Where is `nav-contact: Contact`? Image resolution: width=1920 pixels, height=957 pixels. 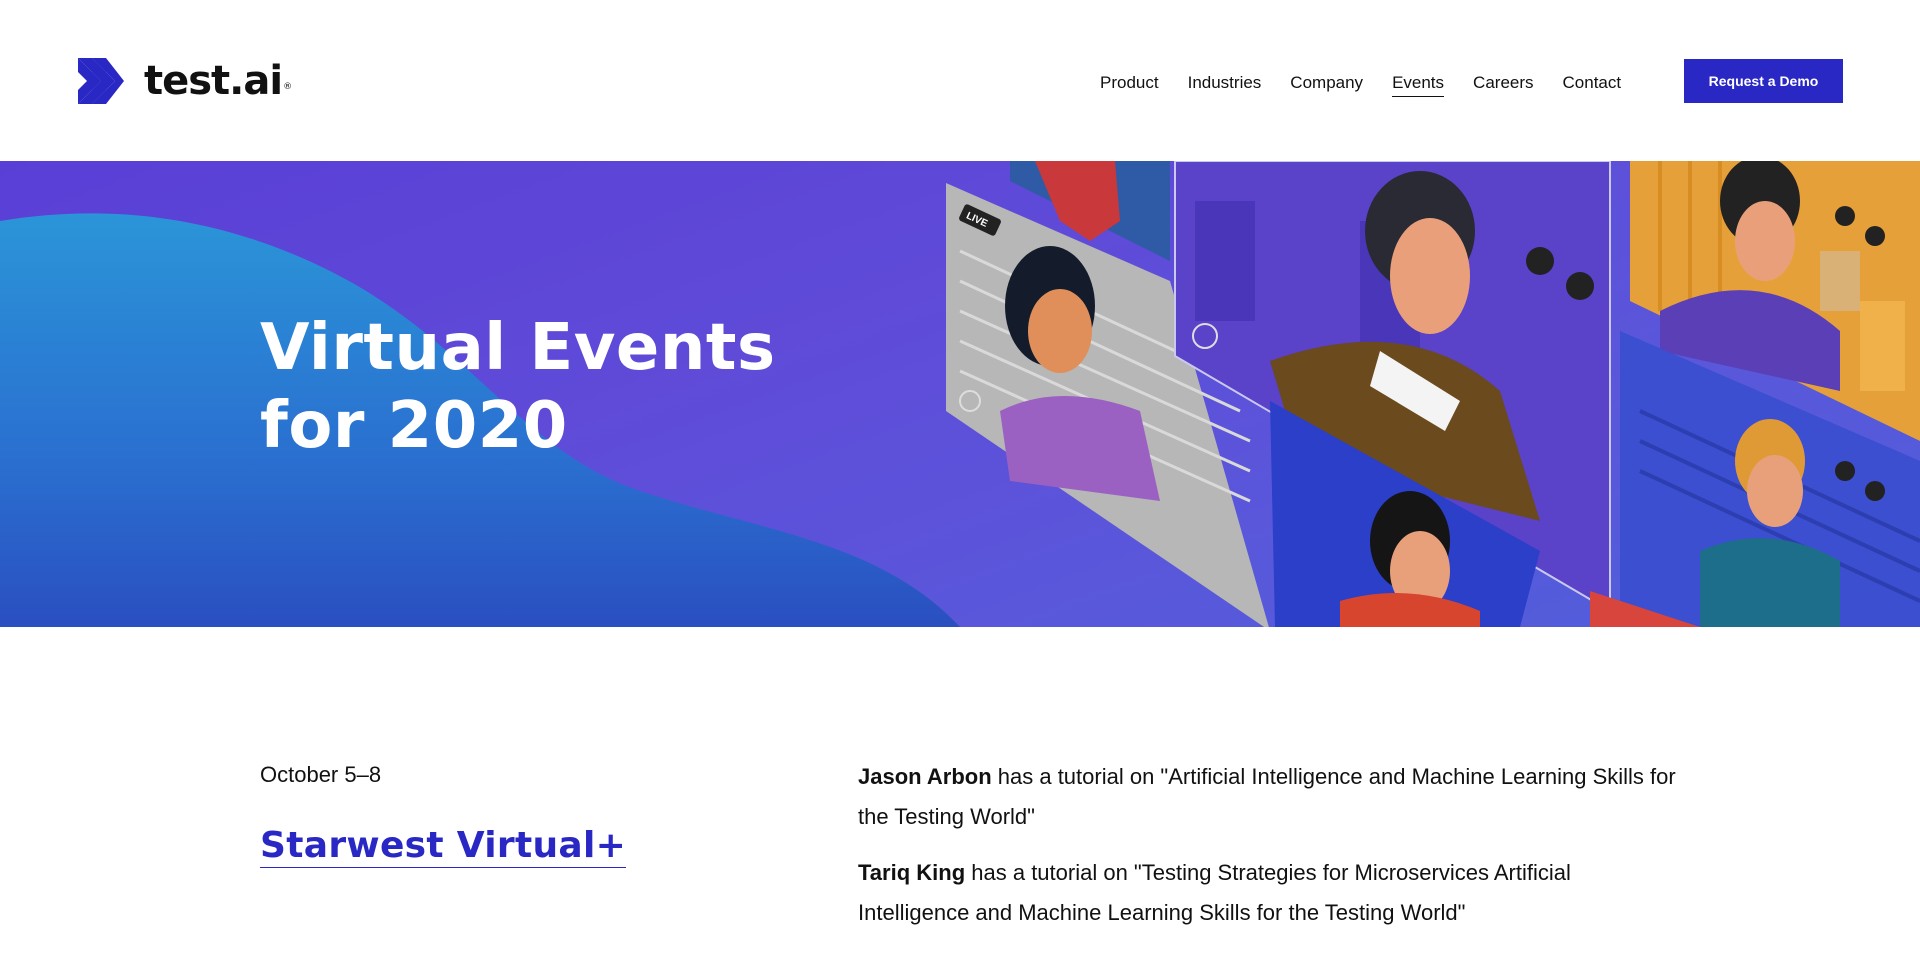
nav-contact: Contact is located at coordinates (1592, 83).